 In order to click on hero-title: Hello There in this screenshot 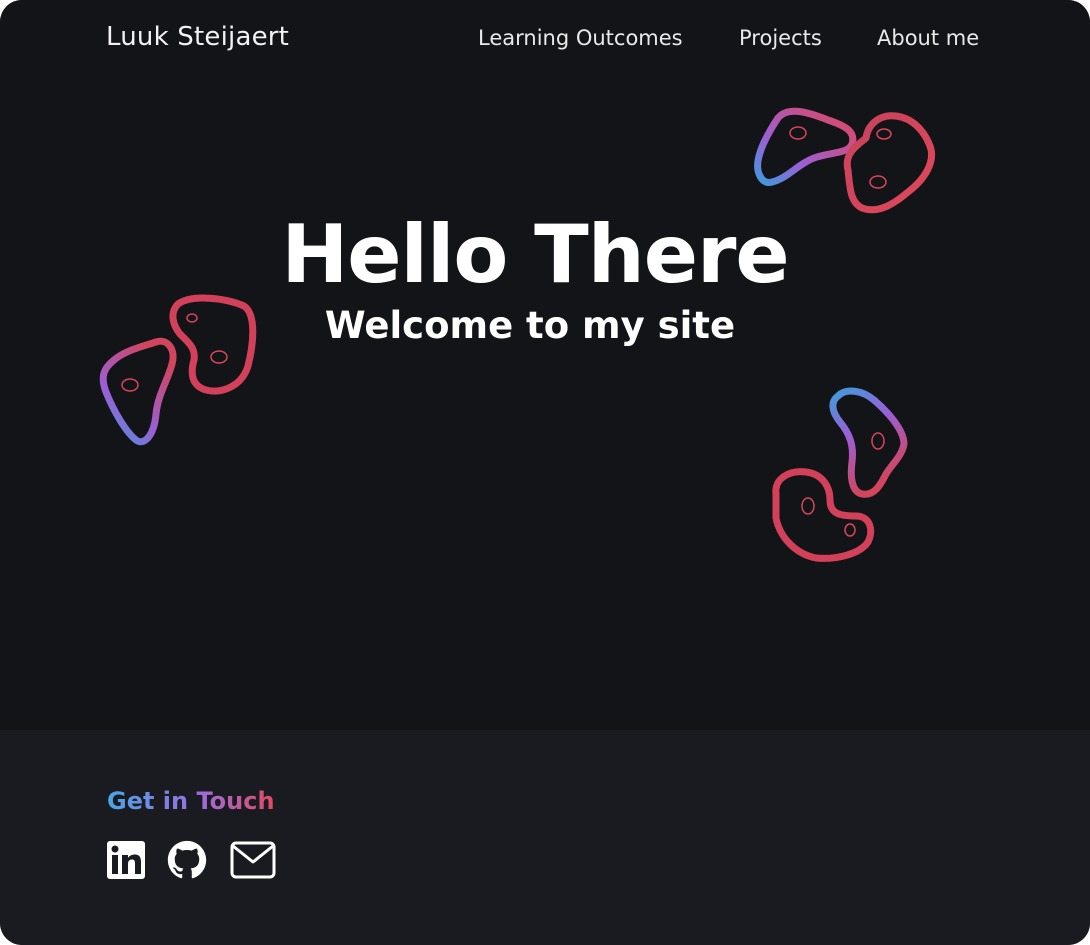, I will do `click(535, 254)`.